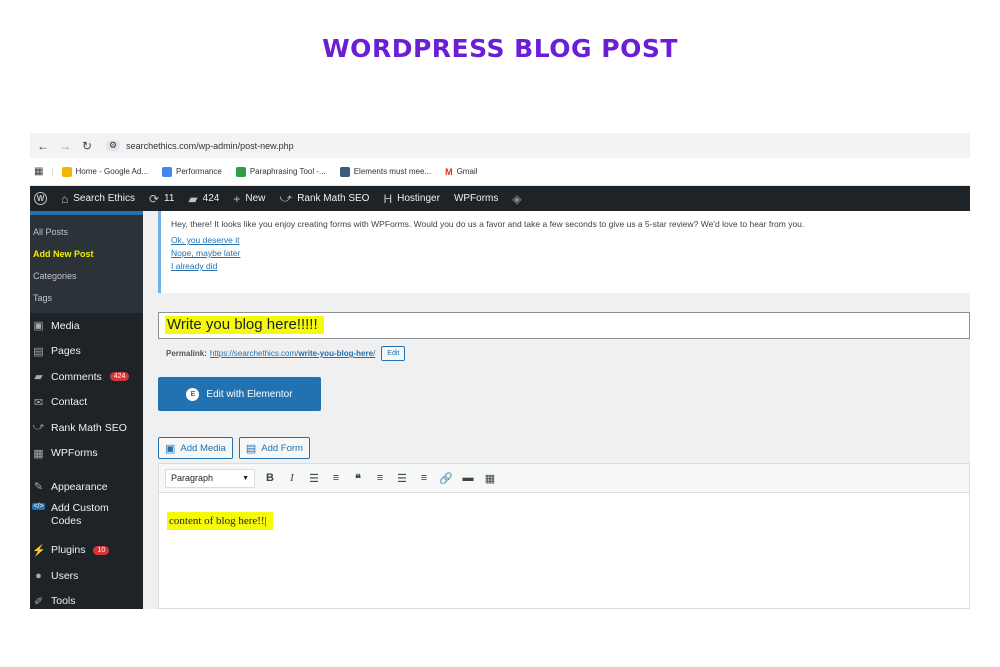 This screenshot has height=667, width=1000. I want to click on add-media-label: Add Media, so click(203, 448).